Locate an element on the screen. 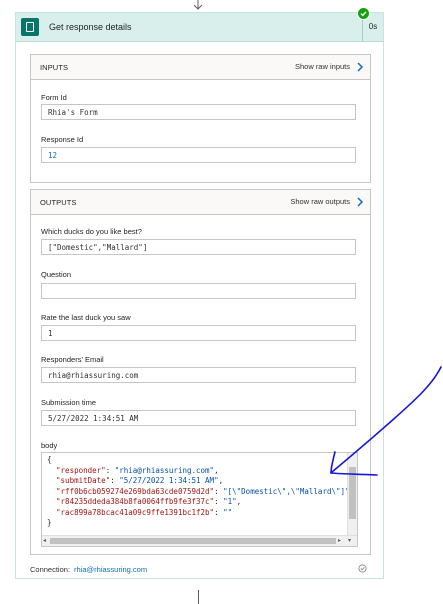 Image resolution: width=443 pixels, height=604 pixels. scroll-left-icon: ◂ is located at coordinates (44, 540).